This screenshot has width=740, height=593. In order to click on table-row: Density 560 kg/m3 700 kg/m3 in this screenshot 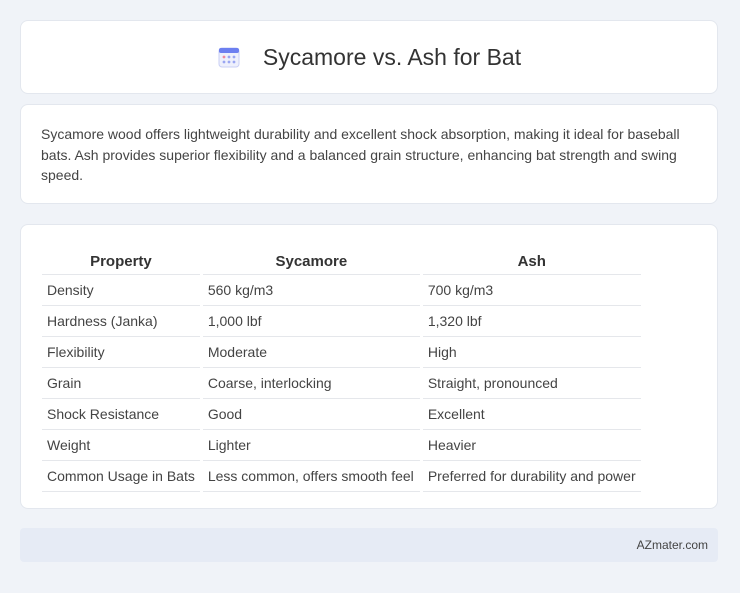, I will do `click(341, 290)`.